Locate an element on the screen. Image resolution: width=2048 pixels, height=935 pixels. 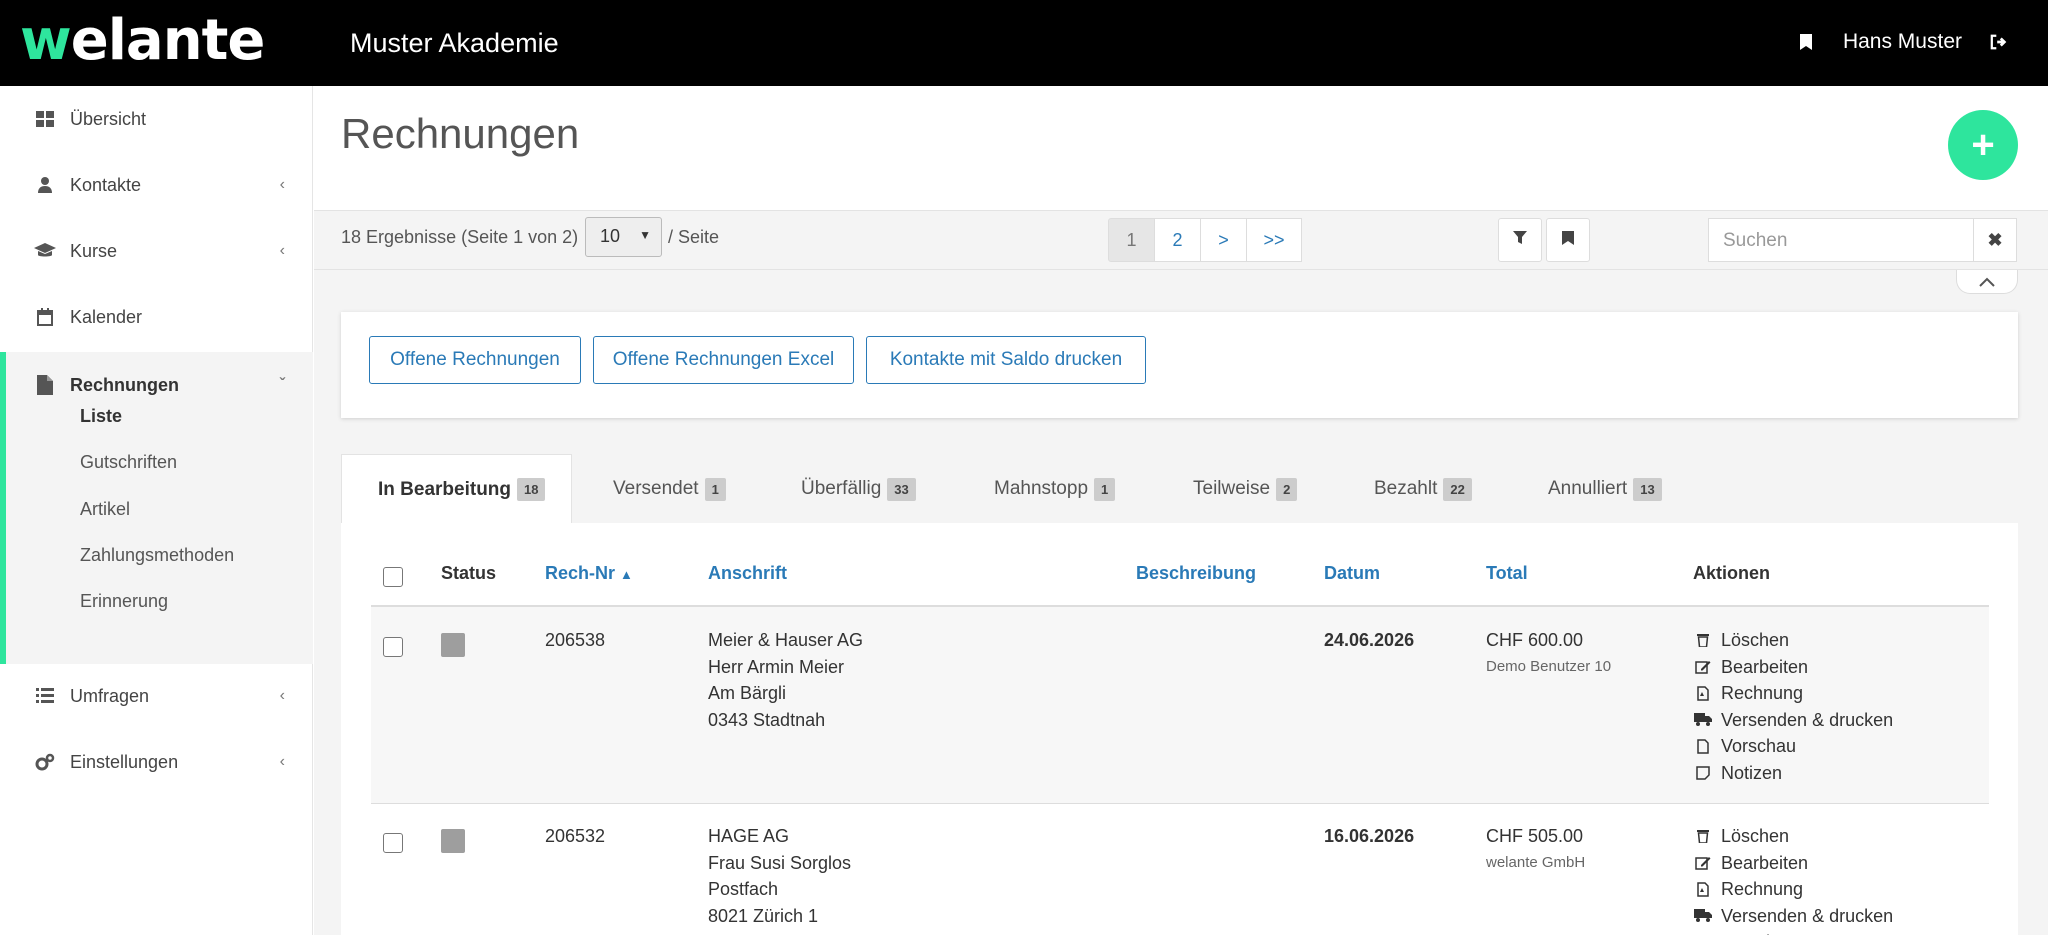
edit-icon is located at coordinates (1703, 667).